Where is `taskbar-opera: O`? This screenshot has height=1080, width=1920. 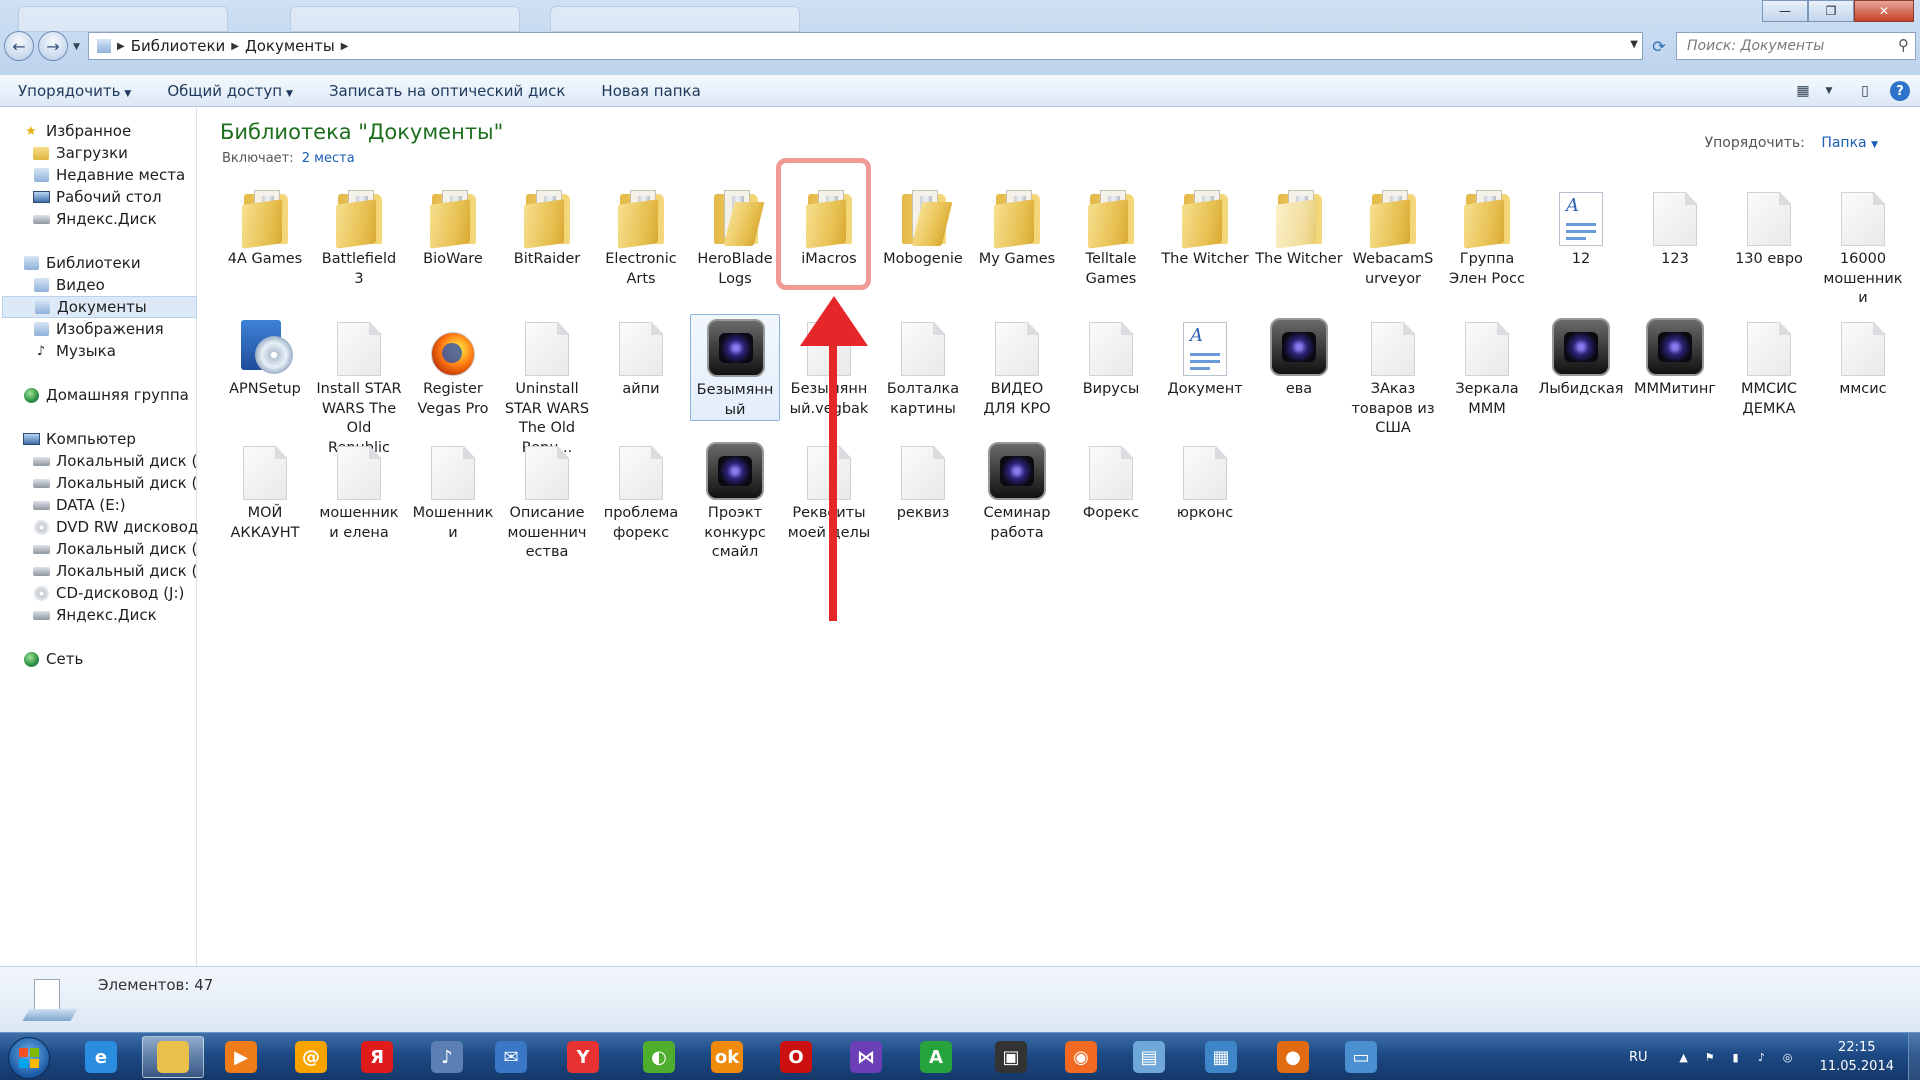
taskbar-opera: O is located at coordinates (796, 1057).